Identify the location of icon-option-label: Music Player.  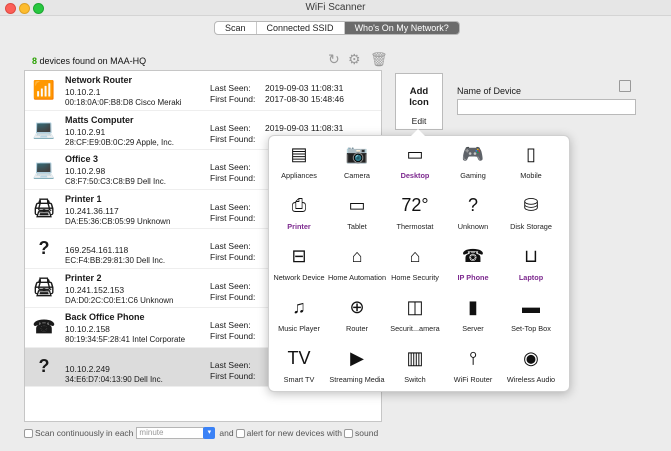
(299, 328).